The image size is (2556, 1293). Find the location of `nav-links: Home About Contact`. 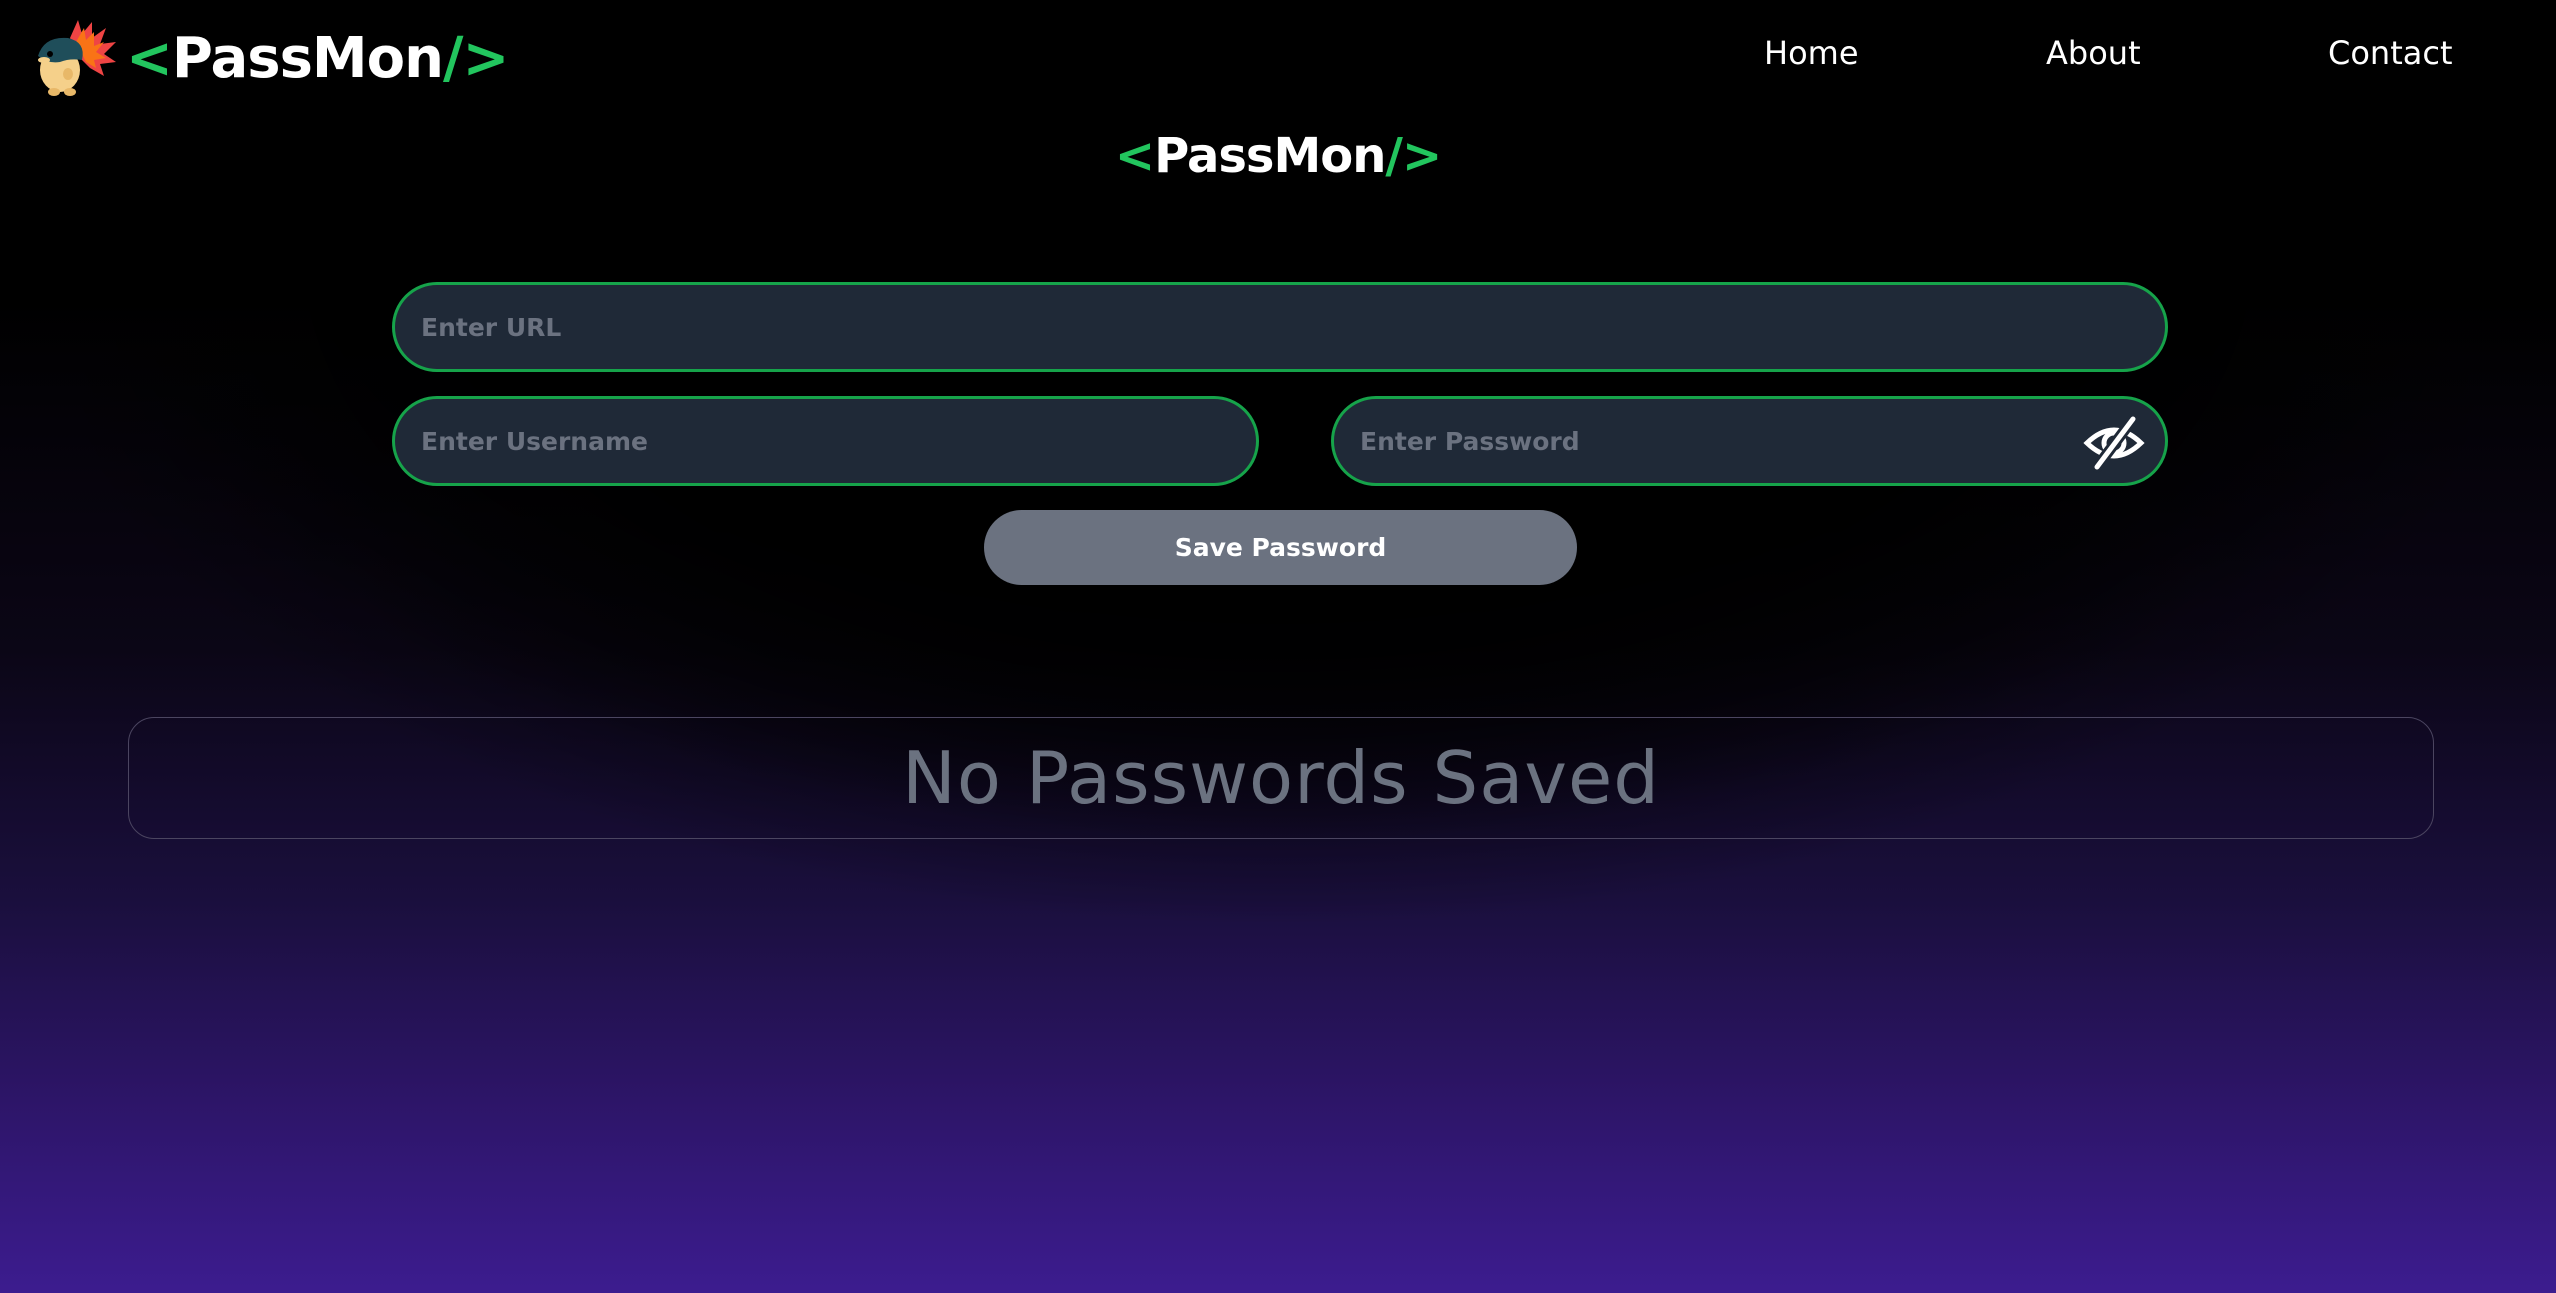

nav-links: Home About Contact is located at coordinates (1278, 56).